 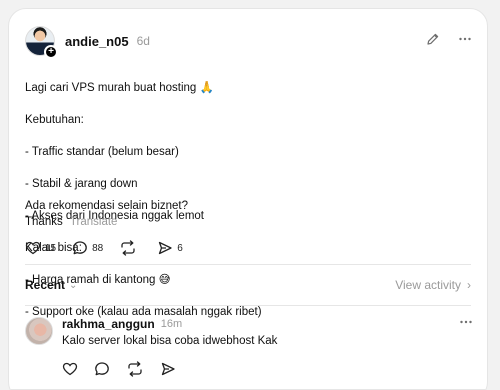 What do you see at coordinates (469, 285) in the screenshot?
I see `chevron-right-icon: ›` at bounding box center [469, 285].